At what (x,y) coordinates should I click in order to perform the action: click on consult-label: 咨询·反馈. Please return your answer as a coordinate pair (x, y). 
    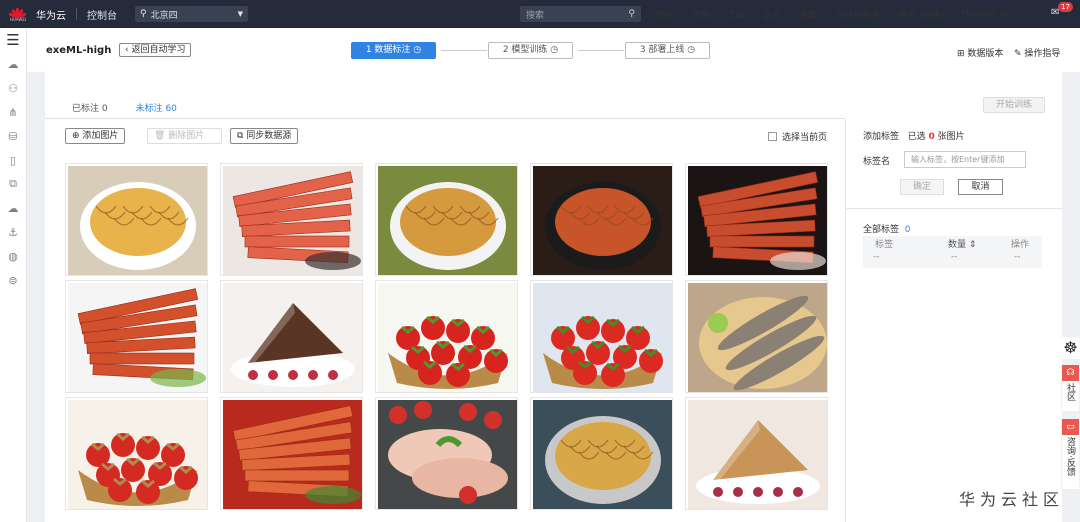
    Looking at the image, I should click on (1070, 456).